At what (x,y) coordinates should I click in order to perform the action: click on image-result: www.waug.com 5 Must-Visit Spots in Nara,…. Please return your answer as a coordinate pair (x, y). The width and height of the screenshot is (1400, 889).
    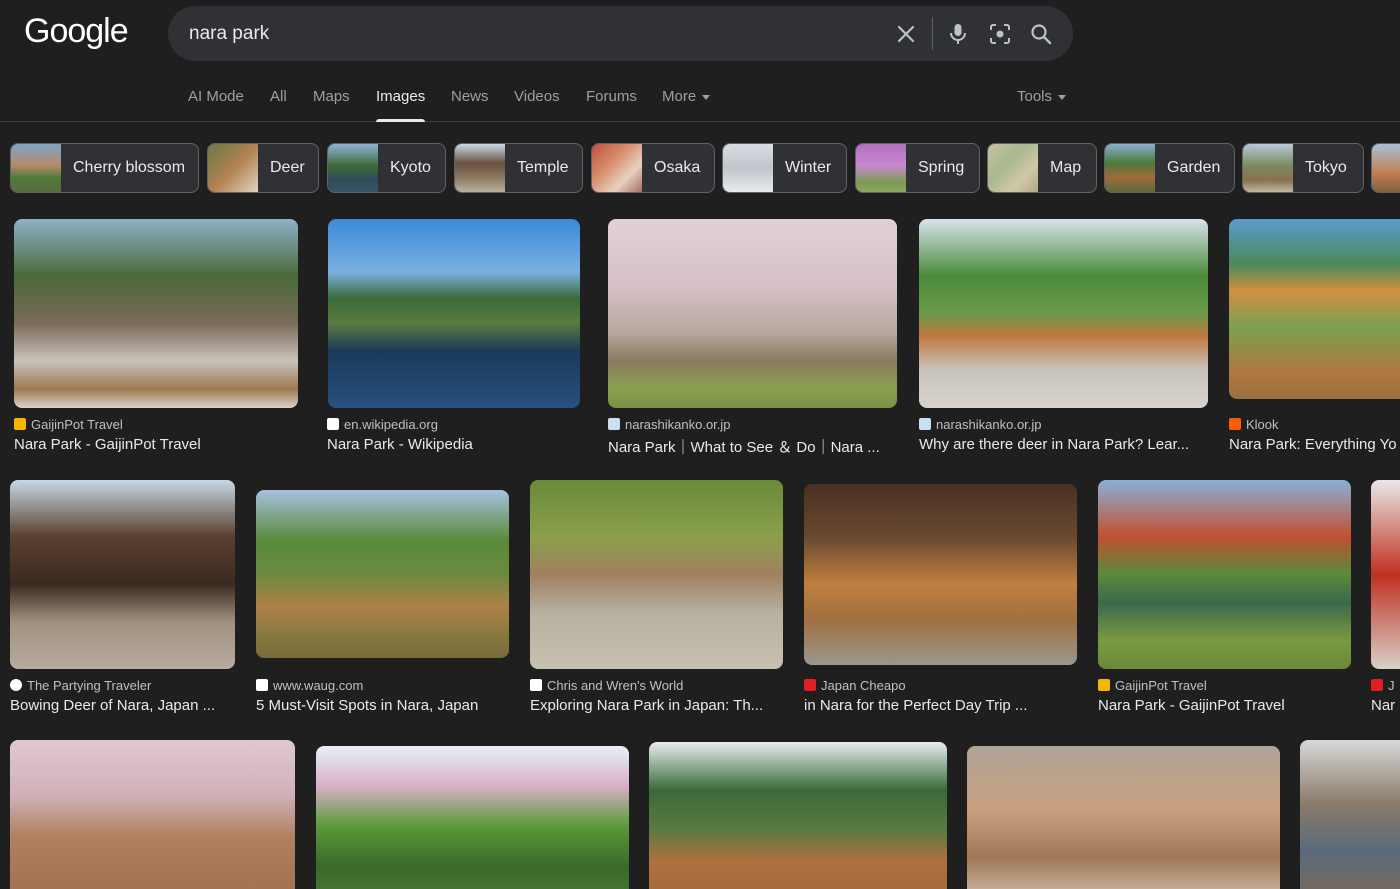
    Looking at the image, I should click on (382, 600).